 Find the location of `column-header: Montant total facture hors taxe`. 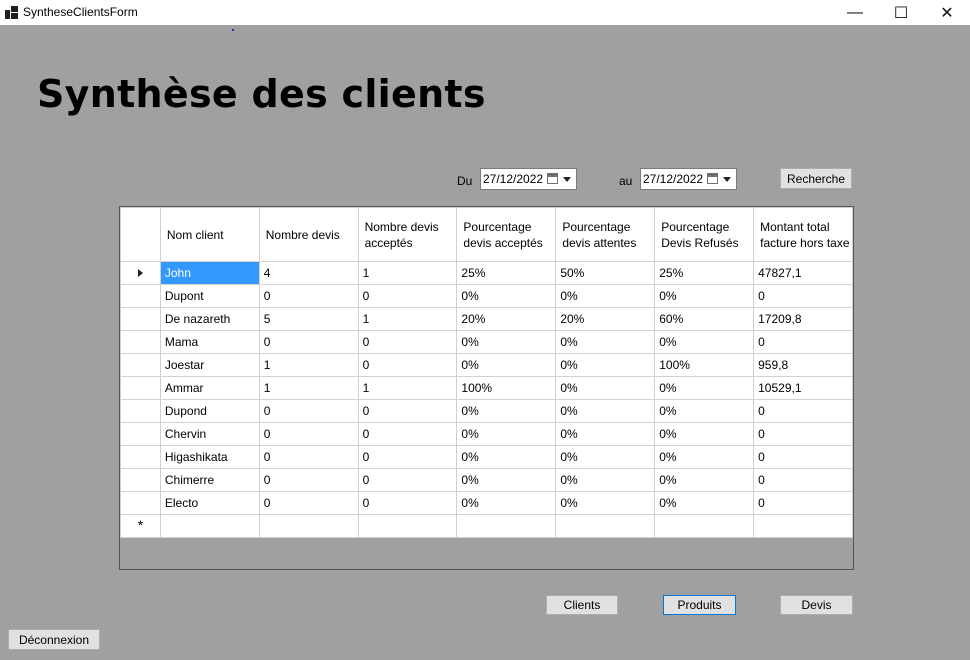

column-header: Montant total facture hors taxe is located at coordinates (803, 234).